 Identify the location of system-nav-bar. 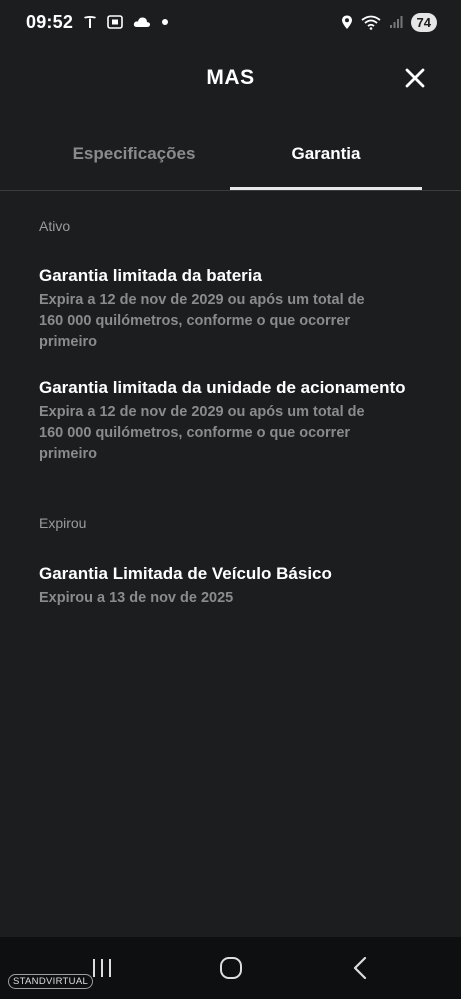
(230, 968).